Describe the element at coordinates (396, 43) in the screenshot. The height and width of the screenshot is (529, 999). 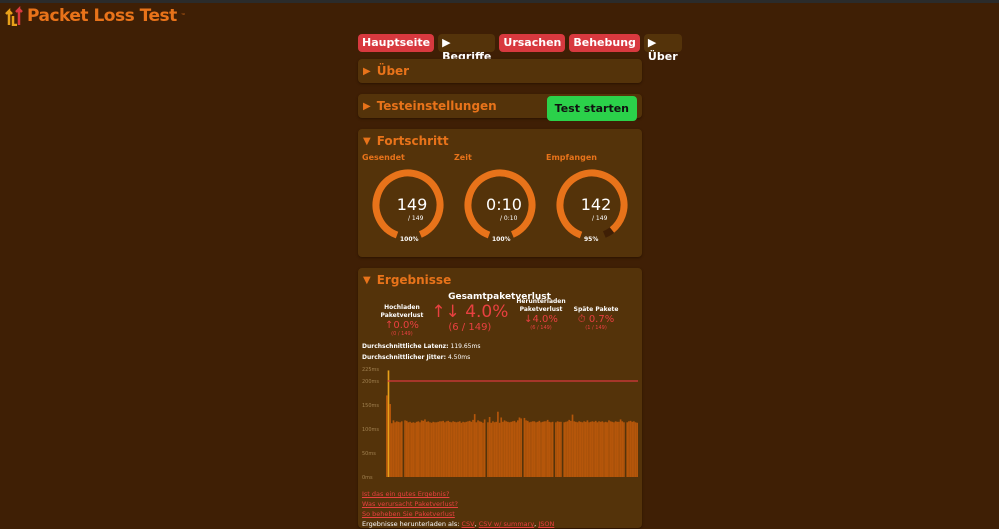
I see `nav-0: Hauptseite` at that location.